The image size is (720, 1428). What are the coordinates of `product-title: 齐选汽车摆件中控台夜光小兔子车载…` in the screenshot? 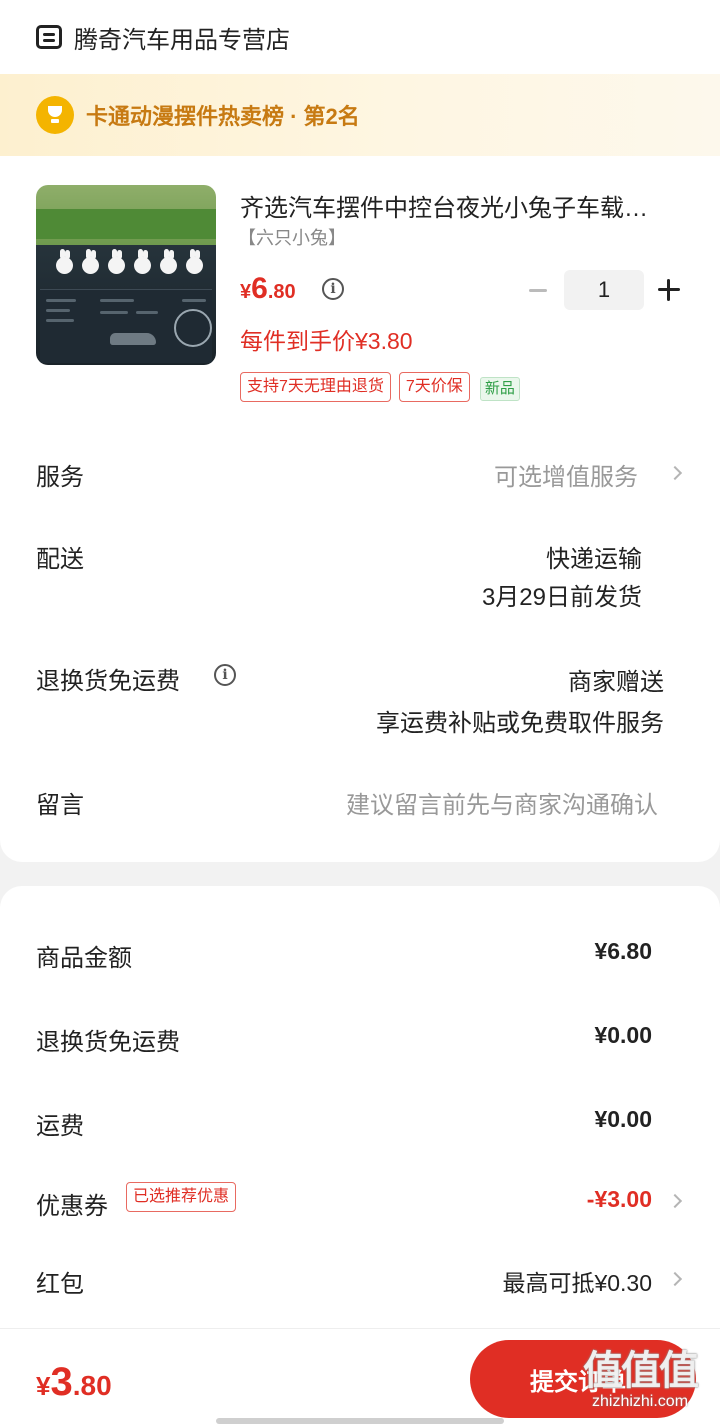 It's located at (464, 205).